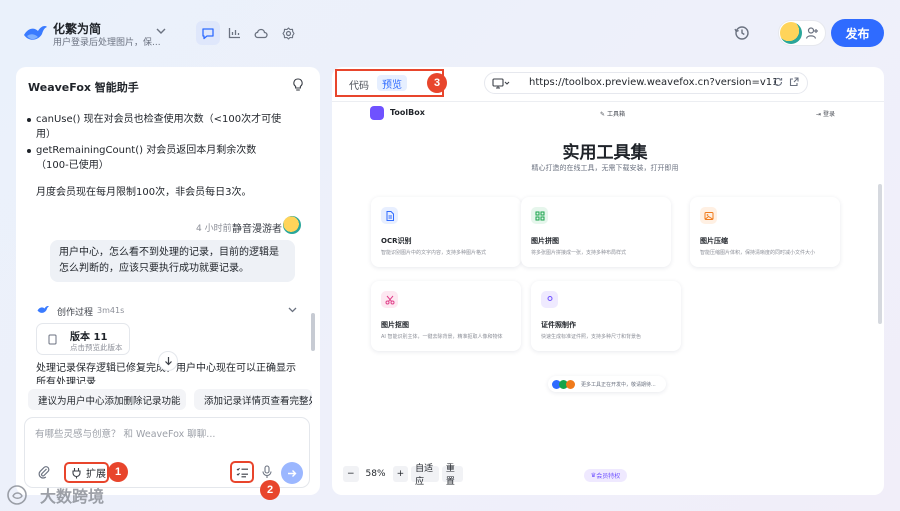 This screenshot has width=900, height=511. I want to click on scroll-down-button, so click(168, 361).